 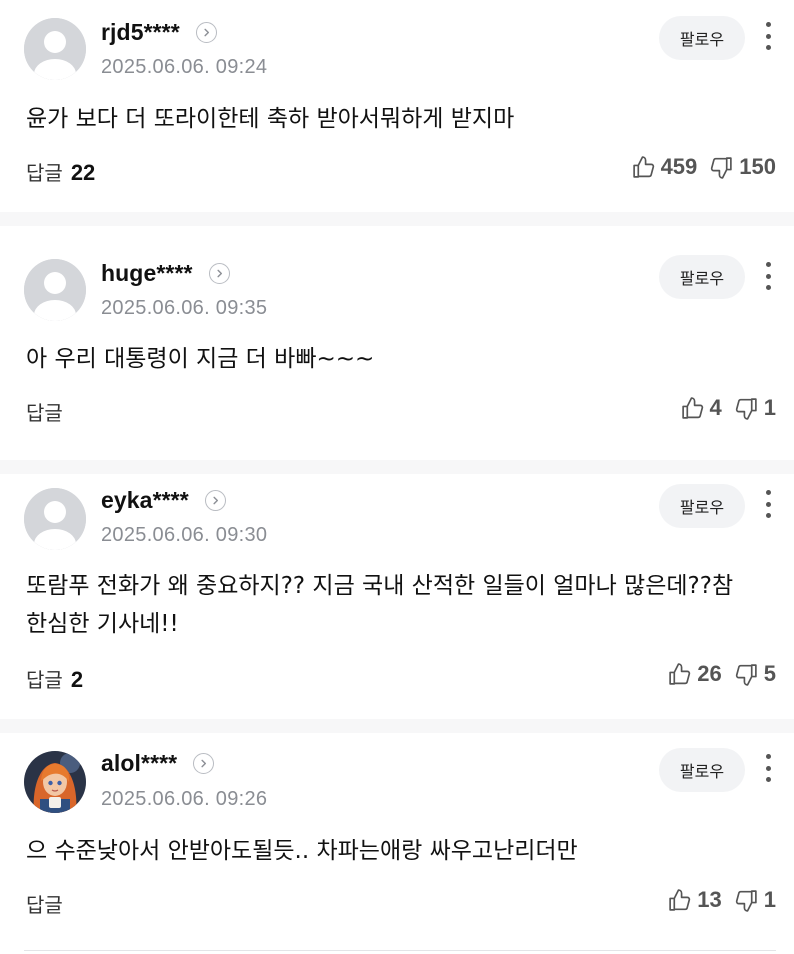 What do you see at coordinates (184, 535) in the screenshot?
I see `comment-date: 2025.06.06. 09:30` at bounding box center [184, 535].